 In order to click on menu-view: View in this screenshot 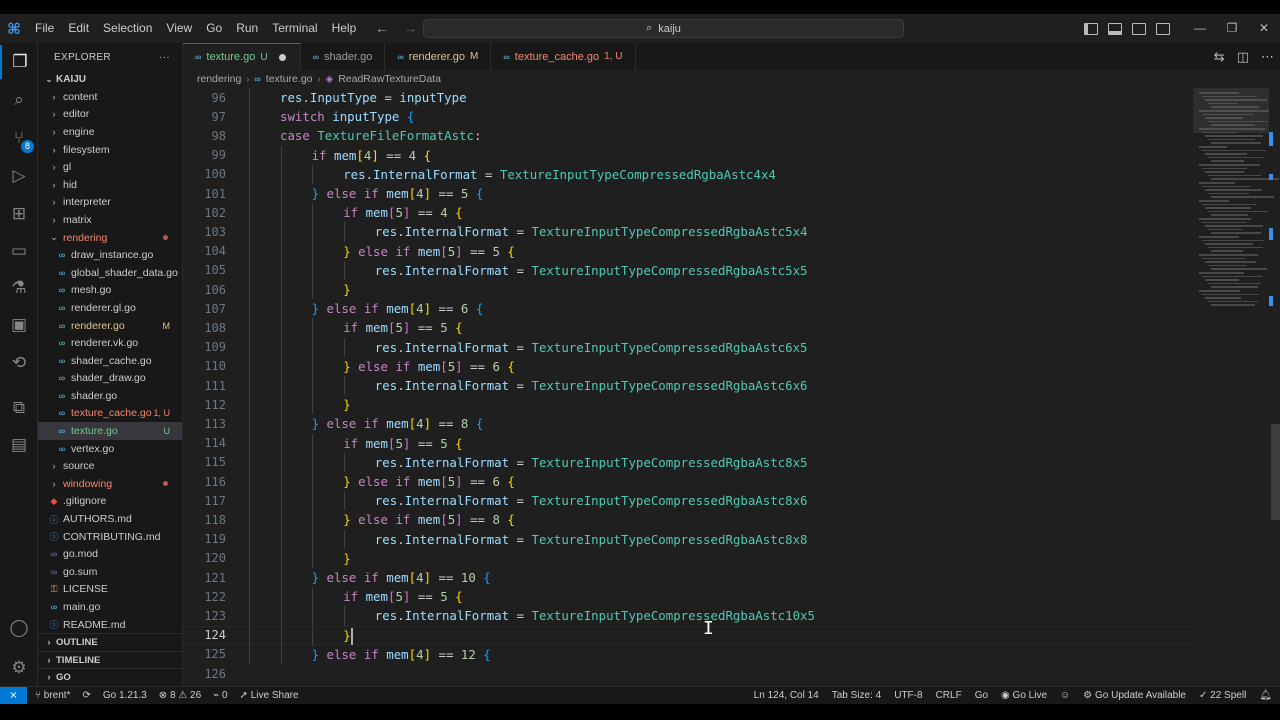, I will do `click(179, 28)`.